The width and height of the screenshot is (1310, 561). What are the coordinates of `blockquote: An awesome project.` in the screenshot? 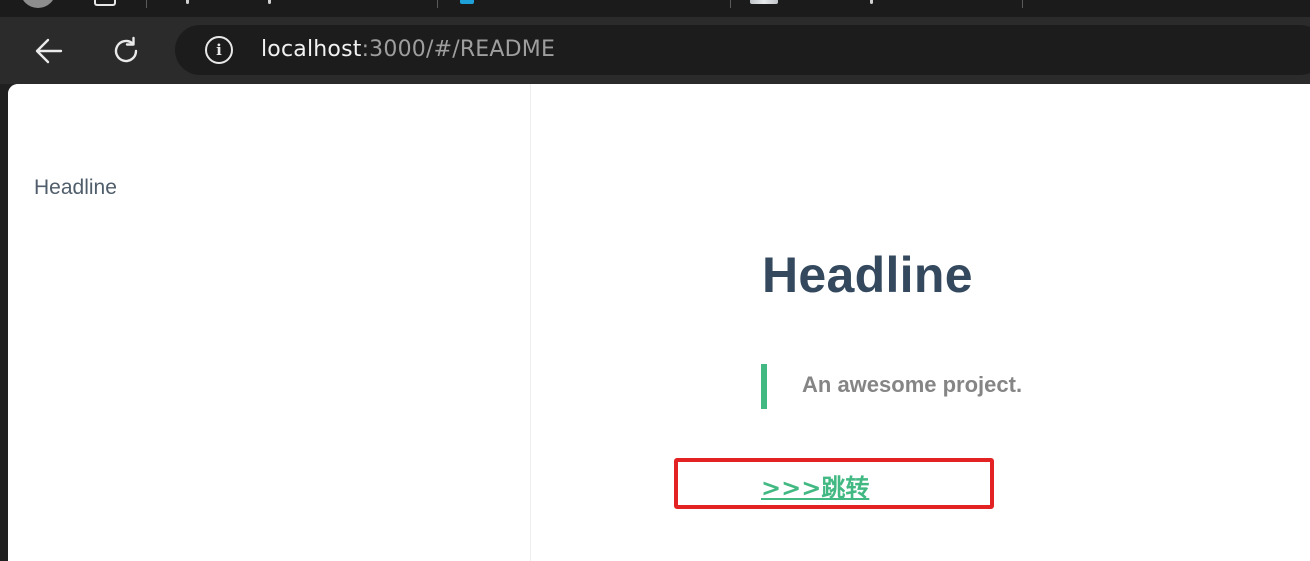 It's located at (961, 386).